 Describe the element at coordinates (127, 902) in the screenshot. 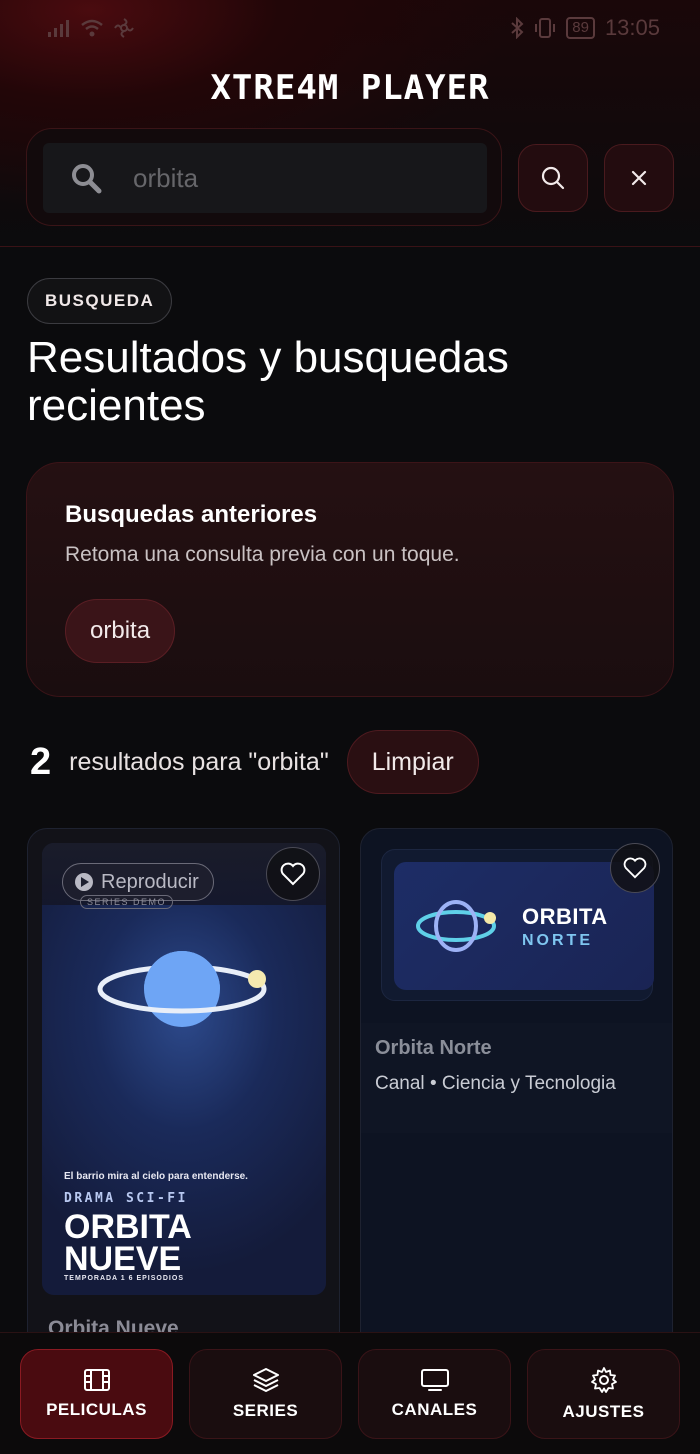

I see `series-demo-badge: SERIES DEMO` at that location.